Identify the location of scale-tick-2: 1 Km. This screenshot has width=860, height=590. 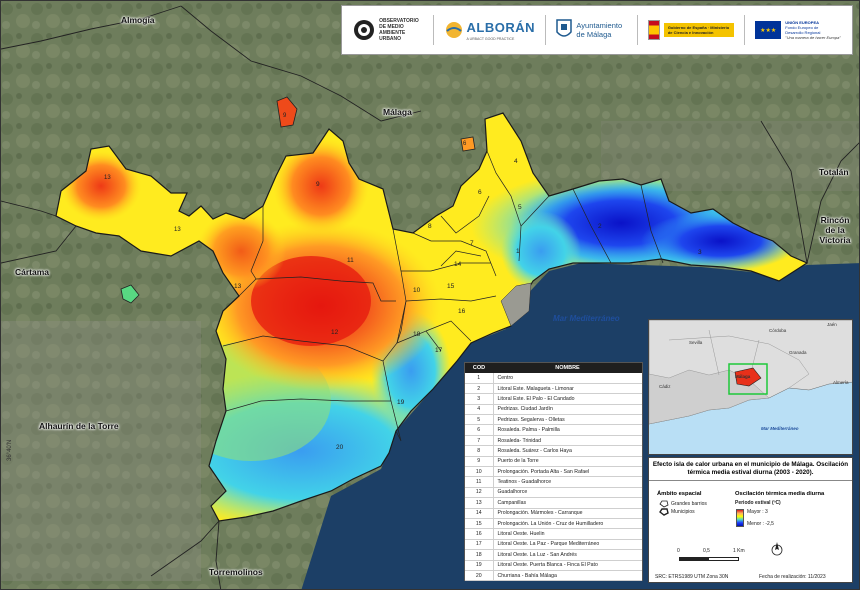
(739, 551).